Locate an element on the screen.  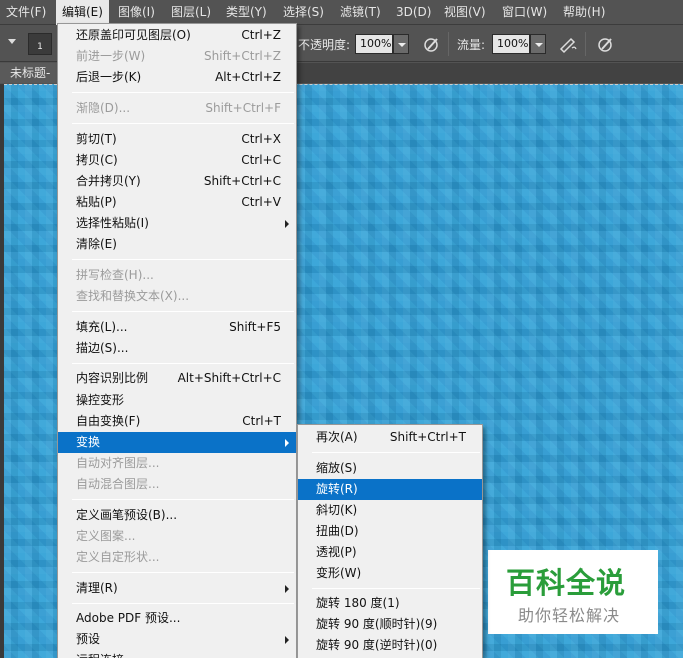
menu-item-label: 旋转 180 度(1) is located at coordinates (358, 603).